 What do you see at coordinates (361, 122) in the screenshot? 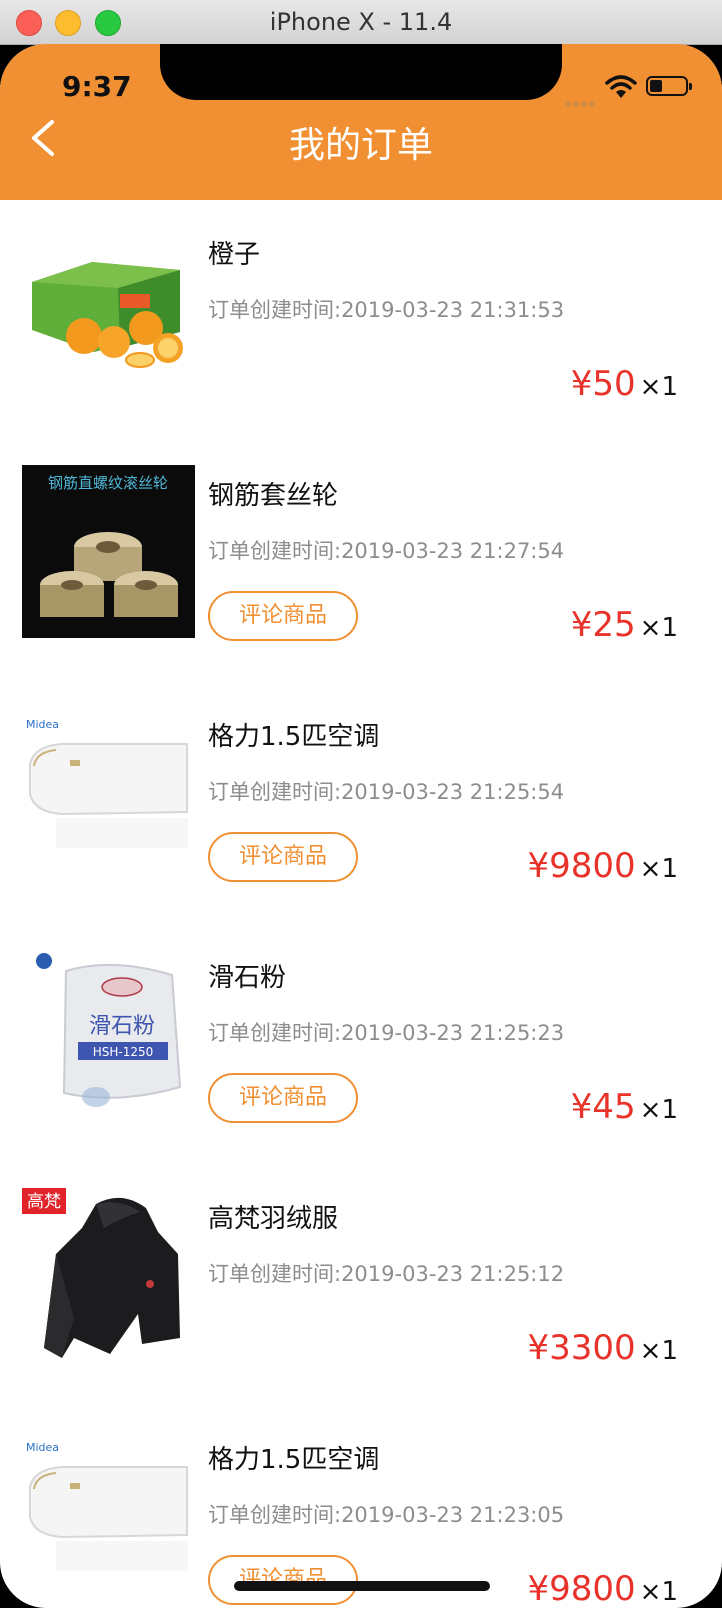
I see `nav-header: 9:37 我的订单` at bounding box center [361, 122].